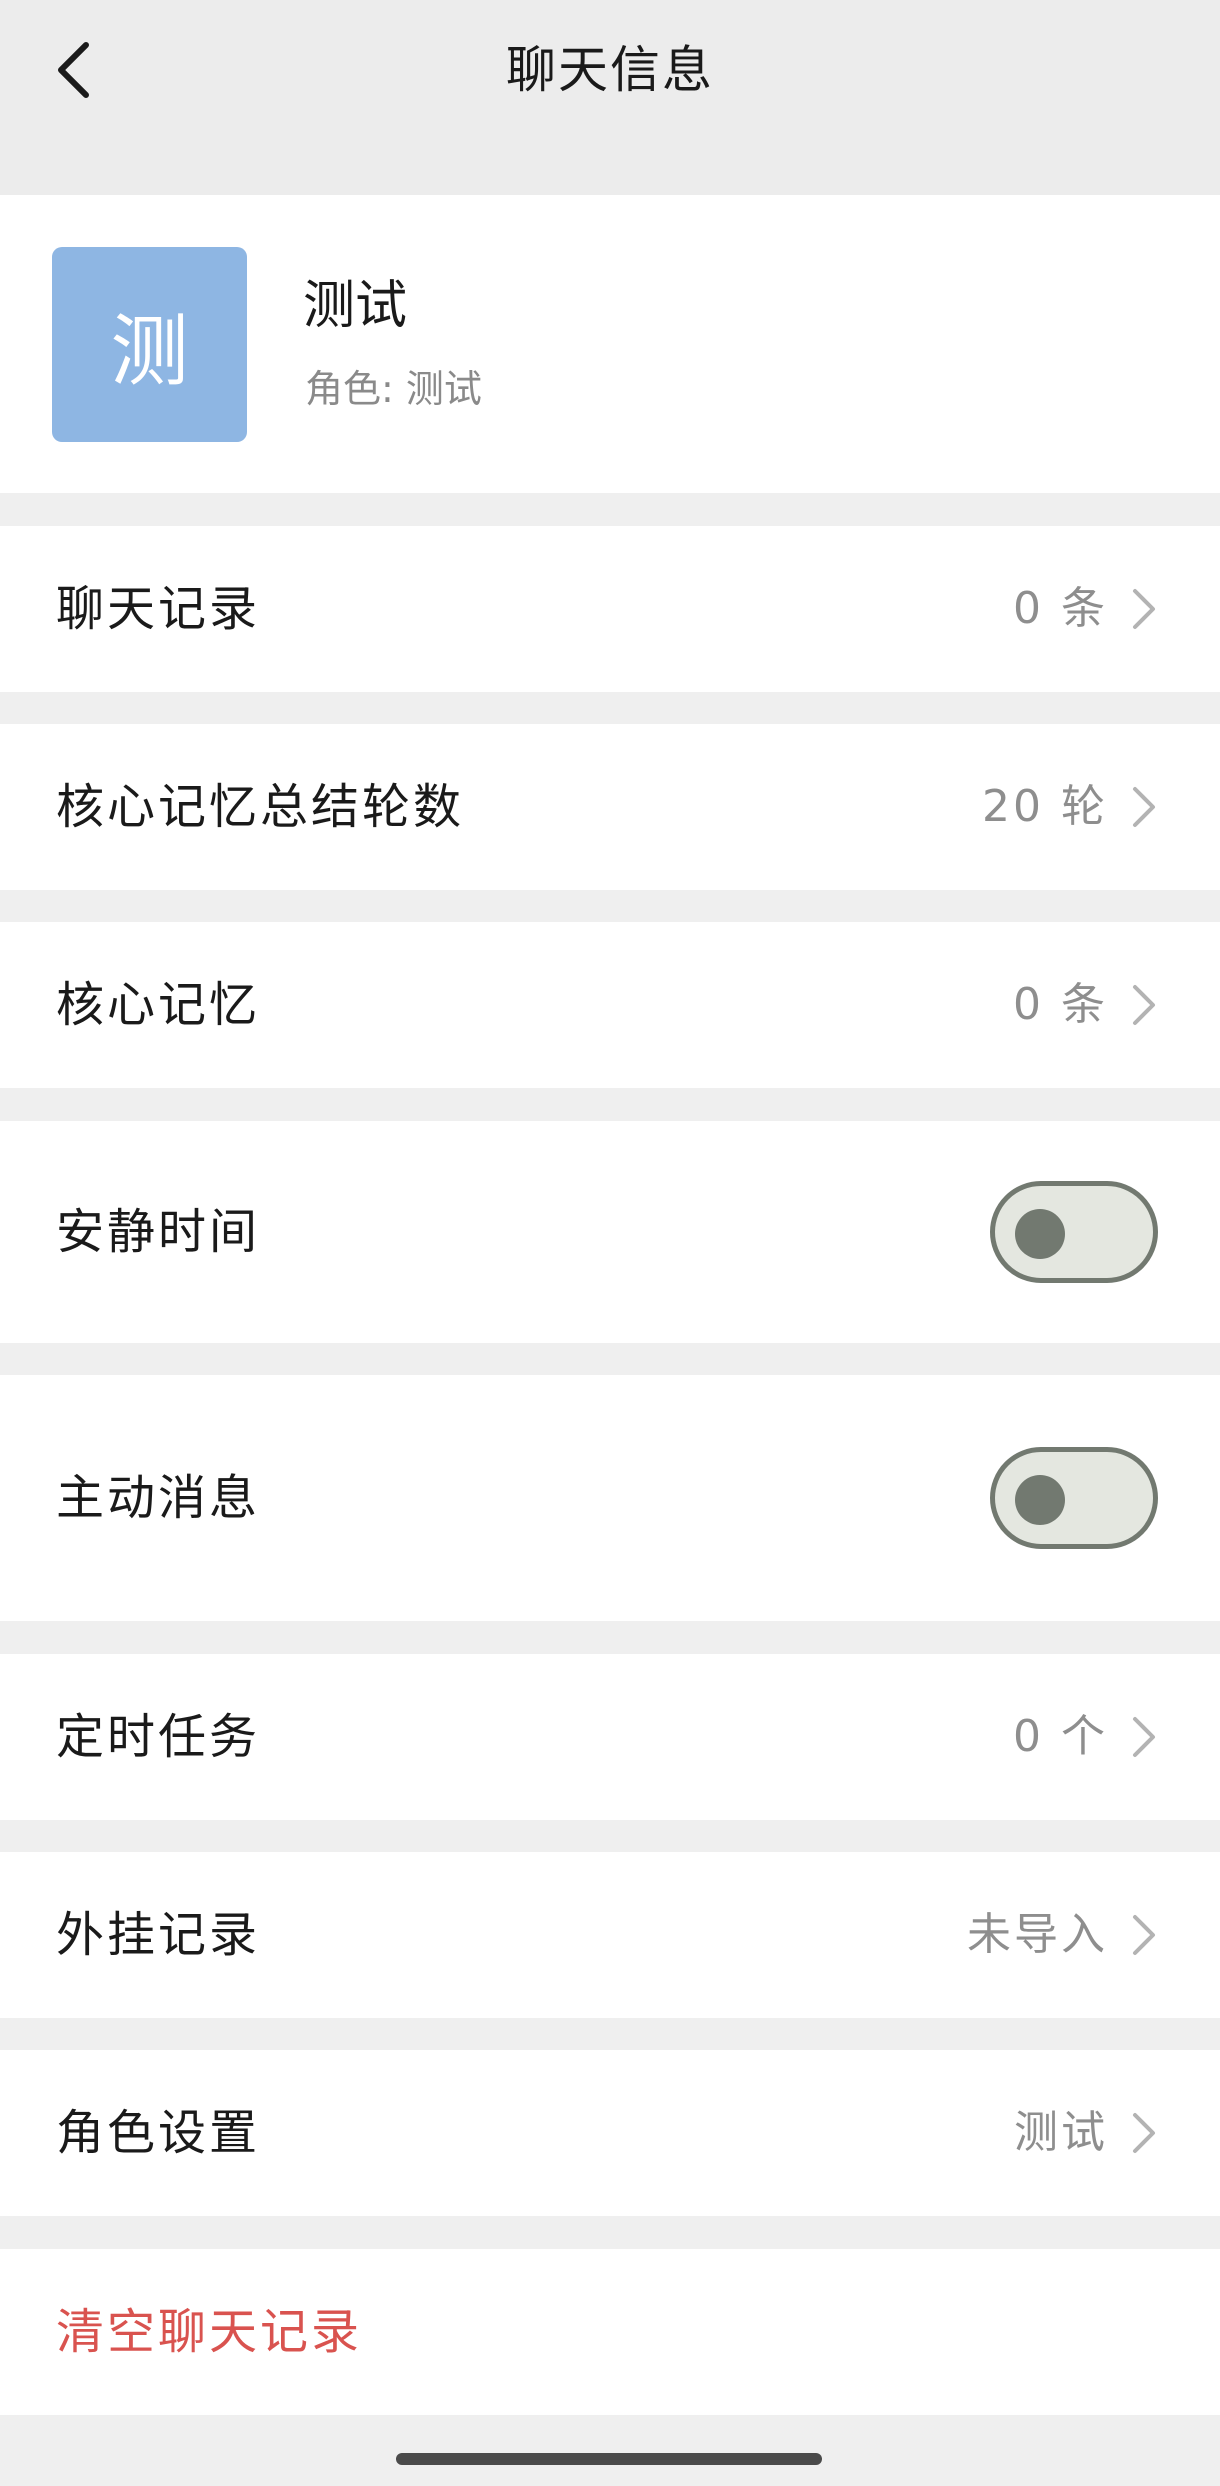 The height and width of the screenshot is (2486, 1220). What do you see at coordinates (610, 807) in the screenshot?
I see `summary-rounds-row: 核心记忆总结轮数 20 轮` at bounding box center [610, 807].